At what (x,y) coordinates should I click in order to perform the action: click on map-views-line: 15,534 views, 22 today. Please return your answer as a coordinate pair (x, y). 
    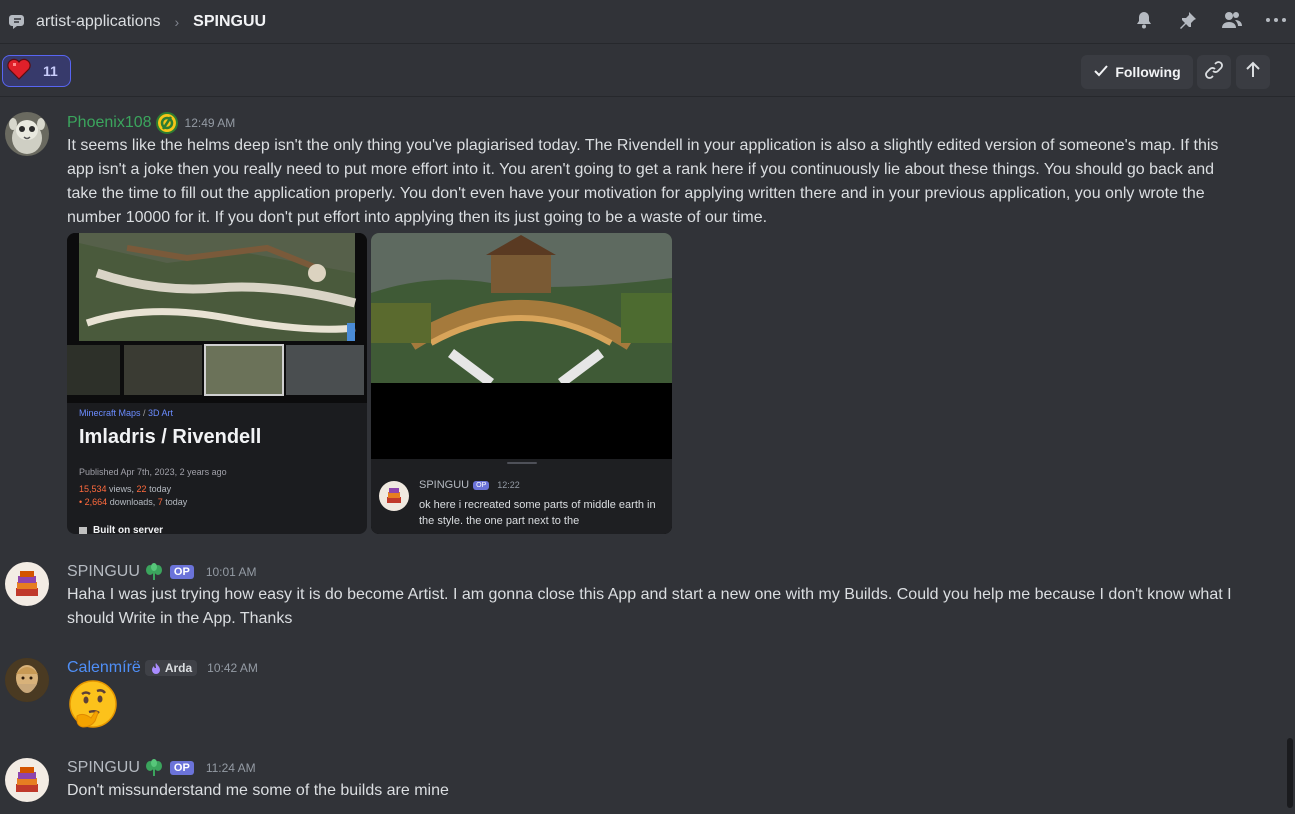
    Looking at the image, I should click on (125, 489).